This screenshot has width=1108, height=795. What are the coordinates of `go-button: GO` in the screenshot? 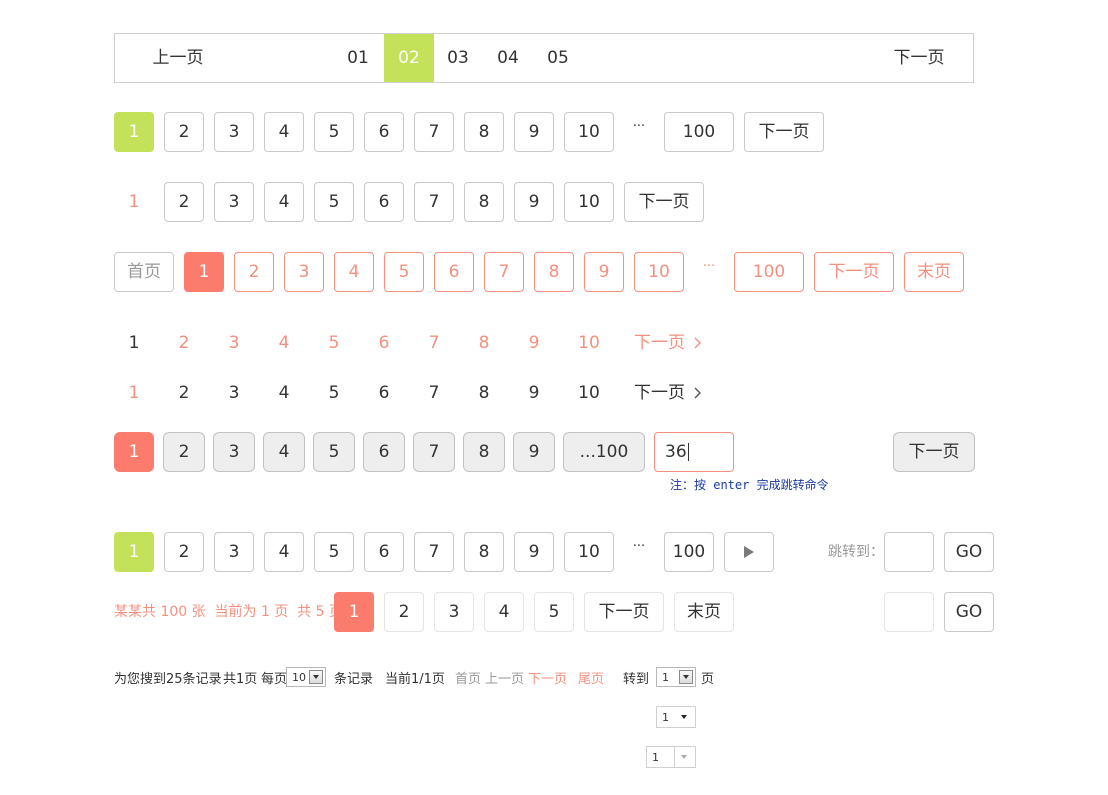 It's located at (969, 612).